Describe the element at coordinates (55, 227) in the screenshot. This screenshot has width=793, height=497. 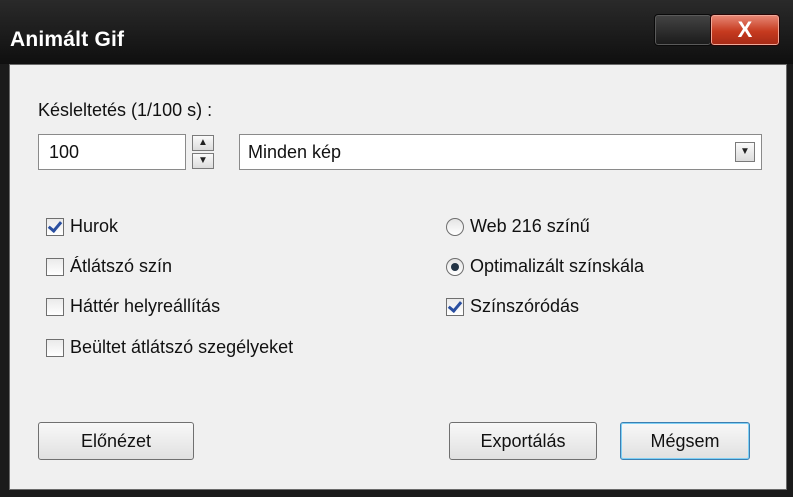
I see `loop-checkbox` at that location.